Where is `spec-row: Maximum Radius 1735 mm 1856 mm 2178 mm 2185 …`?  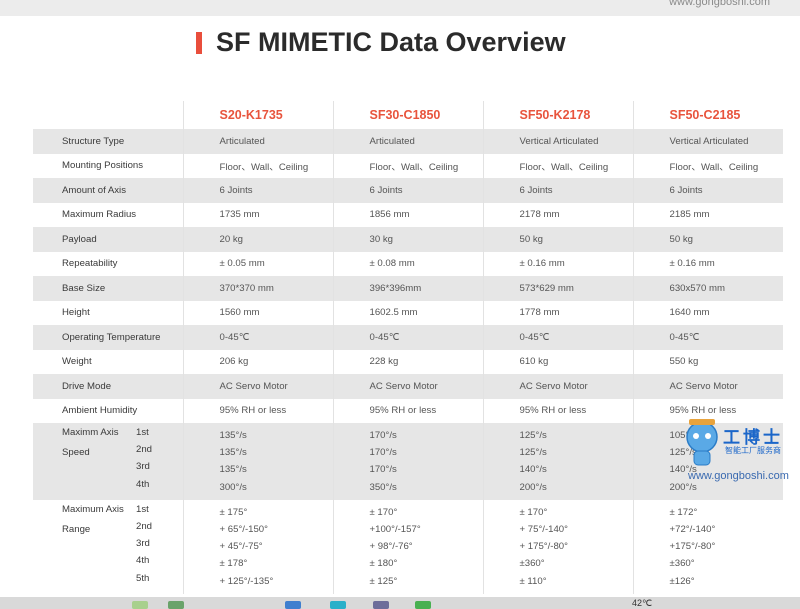
spec-row: Maximum Radius 1735 mm 1856 mm 2178 mm 2185 … is located at coordinates (408, 214).